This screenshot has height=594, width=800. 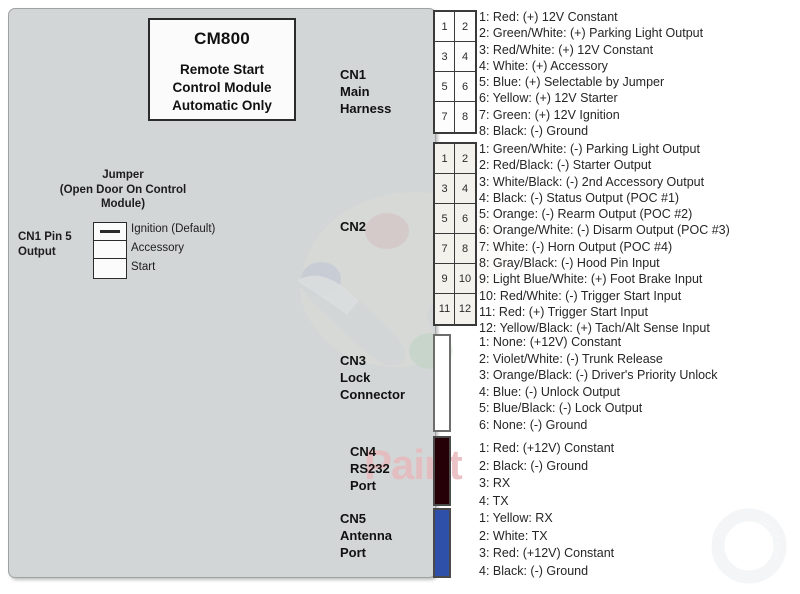 I want to click on module-description-line-2: Control Module, so click(x=222, y=87).